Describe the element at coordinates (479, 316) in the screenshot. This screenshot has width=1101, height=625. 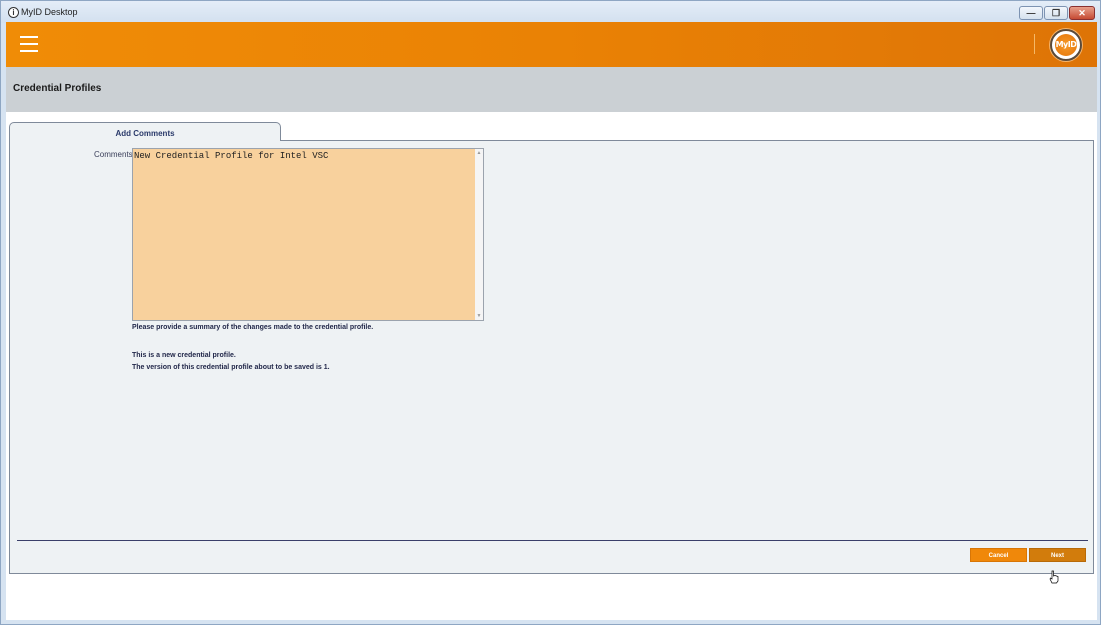
I see `scroll-down-icon: ▼` at that location.